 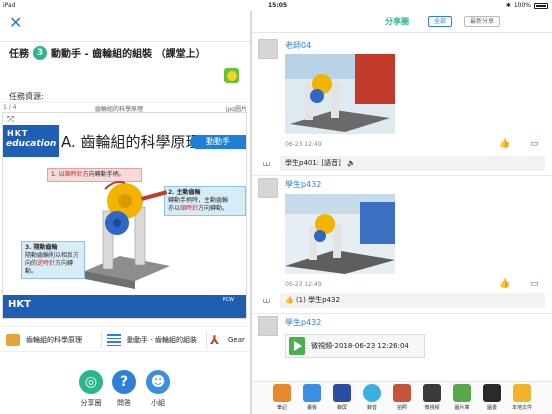 I want to click on audio-record-button: 錄音, so click(x=372, y=397).